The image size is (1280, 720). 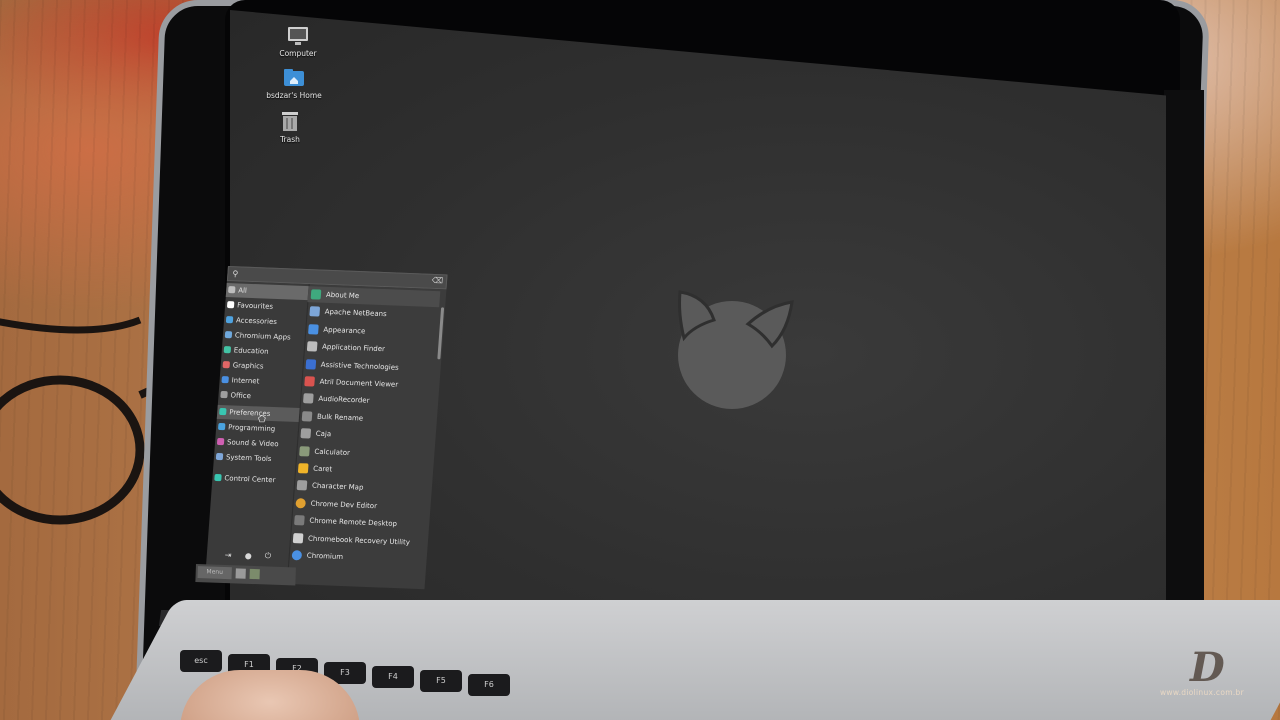 I want to click on desktop-icon-home: bsdzar's Home, so click(x=294, y=84).